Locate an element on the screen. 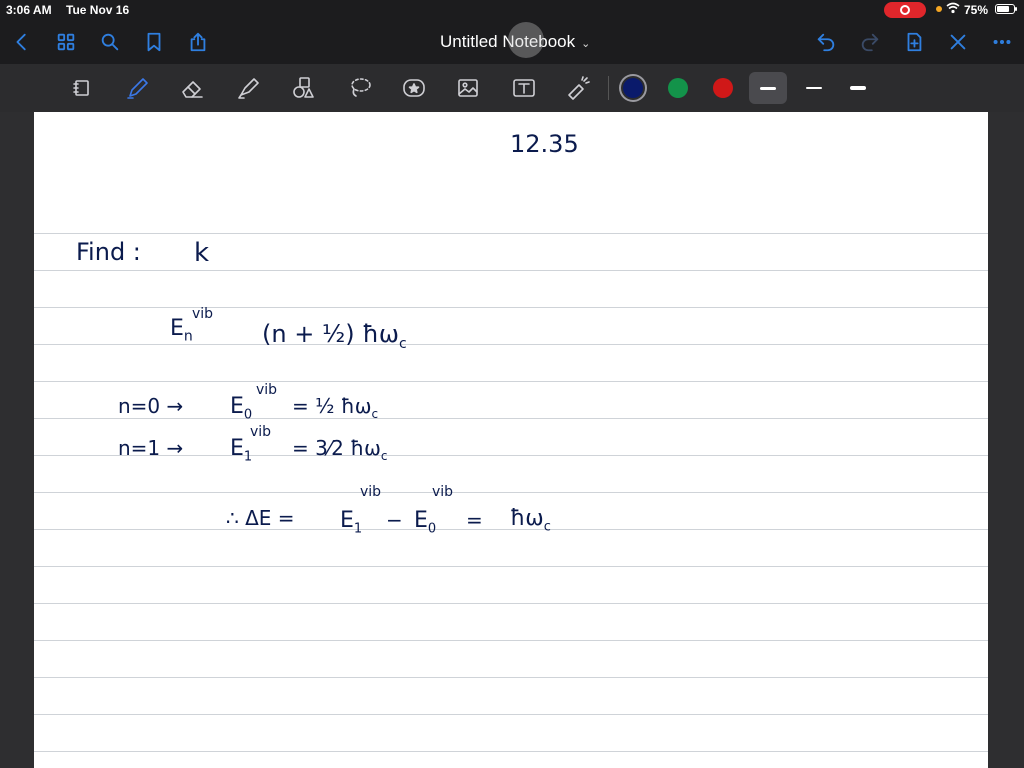 This screenshot has height=768, width=1024. eq4-equals: = is located at coordinates (474, 520).